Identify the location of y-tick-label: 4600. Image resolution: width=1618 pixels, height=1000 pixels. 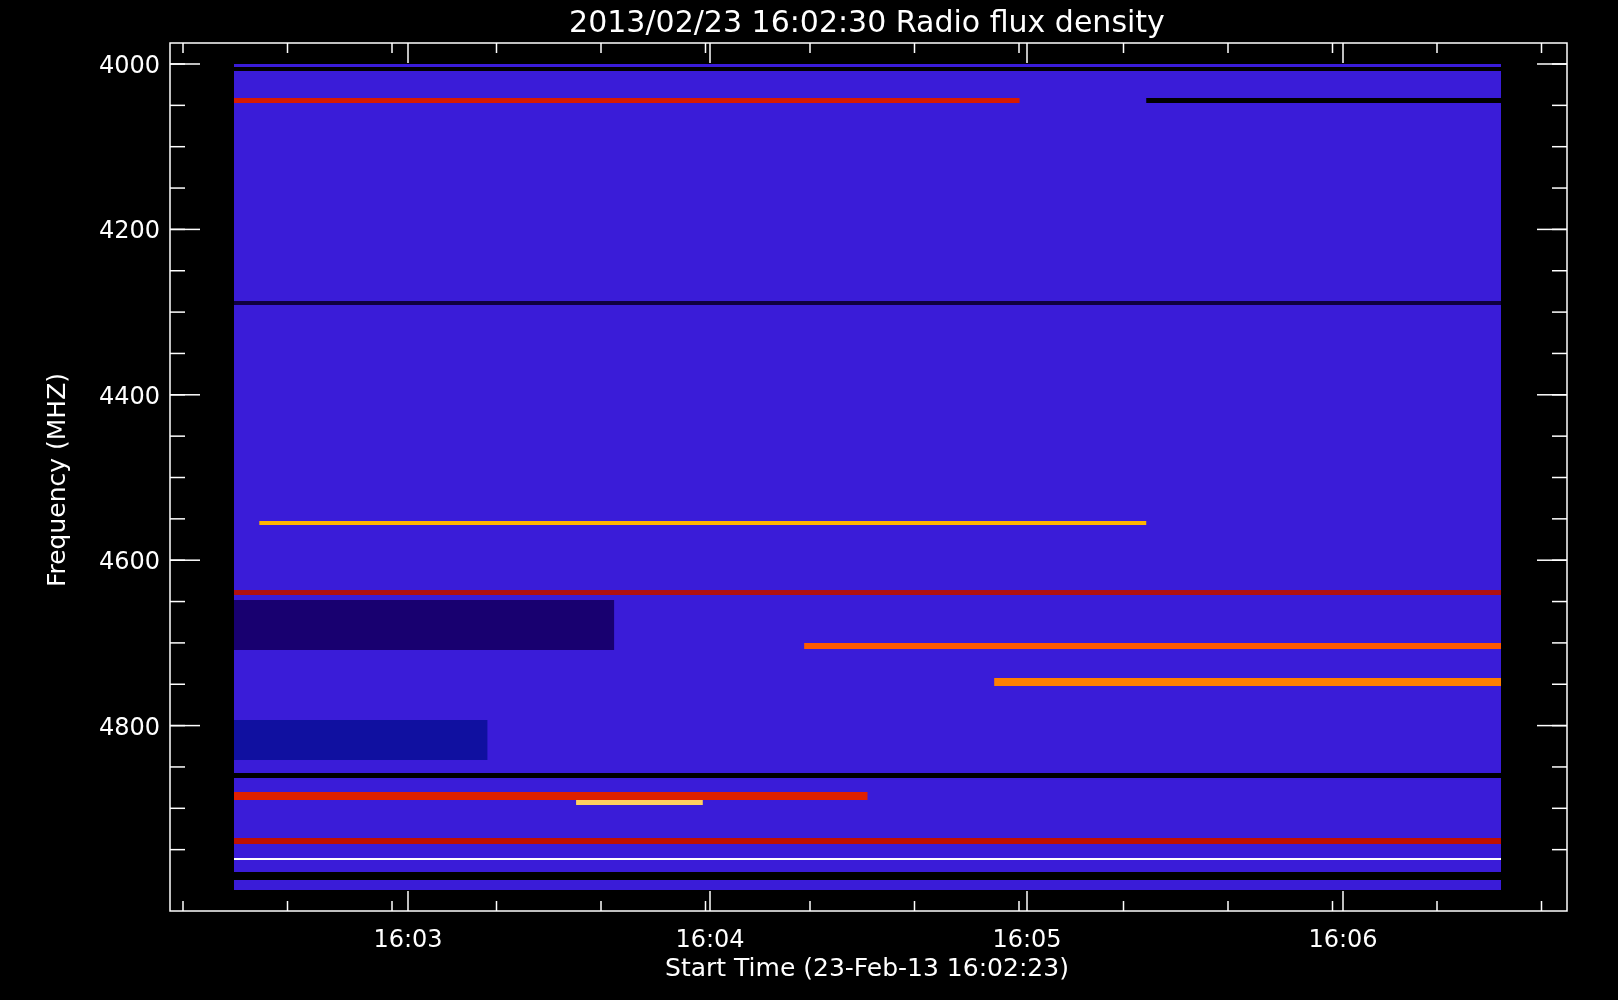
(129, 561).